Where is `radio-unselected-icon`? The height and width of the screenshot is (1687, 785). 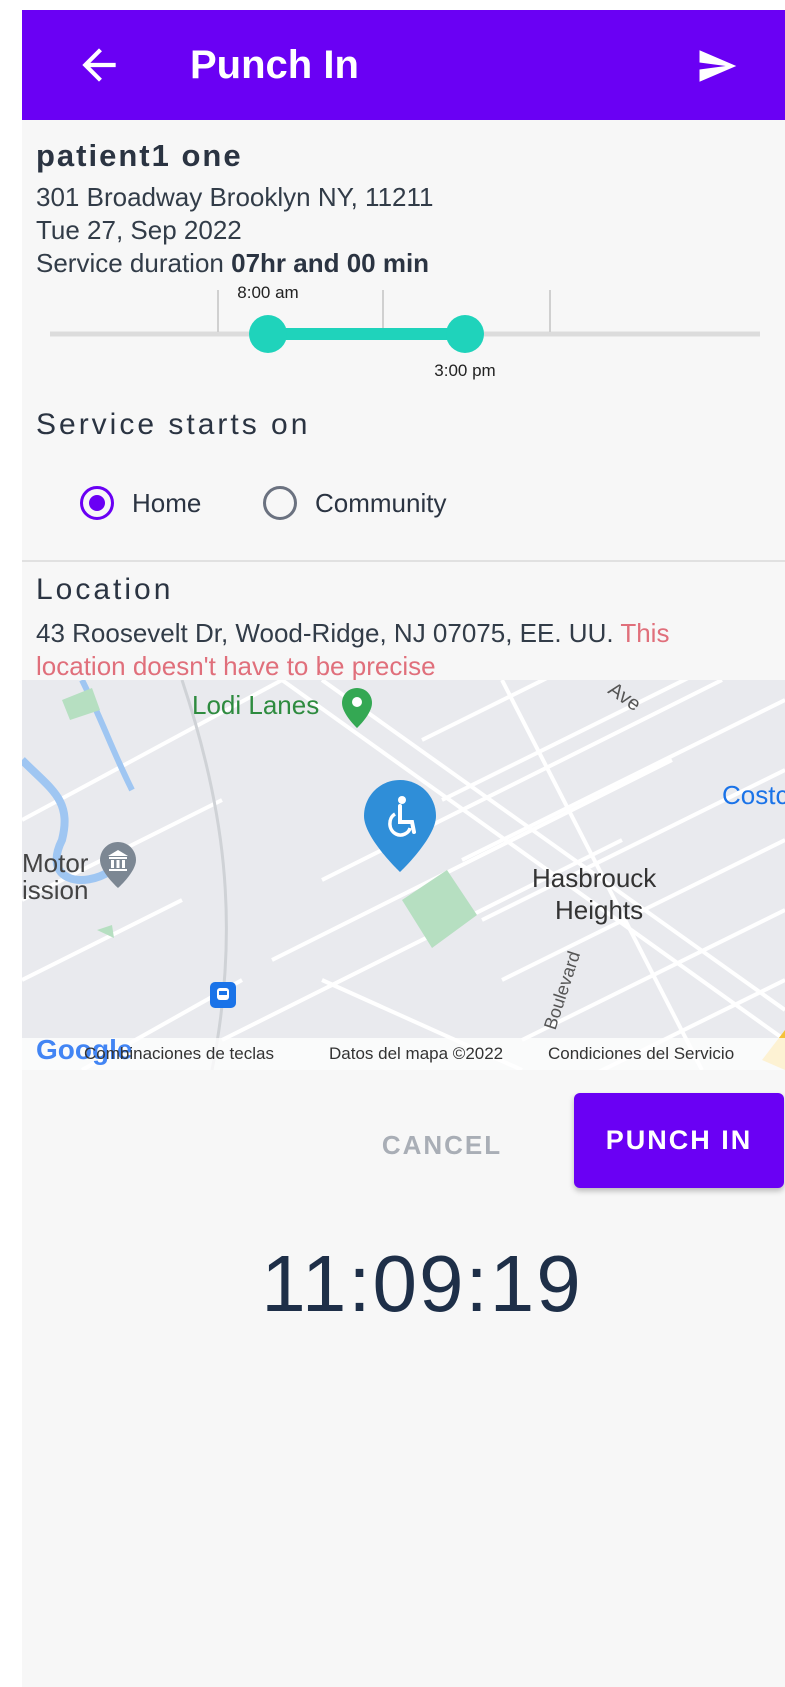
radio-unselected-icon is located at coordinates (280, 503).